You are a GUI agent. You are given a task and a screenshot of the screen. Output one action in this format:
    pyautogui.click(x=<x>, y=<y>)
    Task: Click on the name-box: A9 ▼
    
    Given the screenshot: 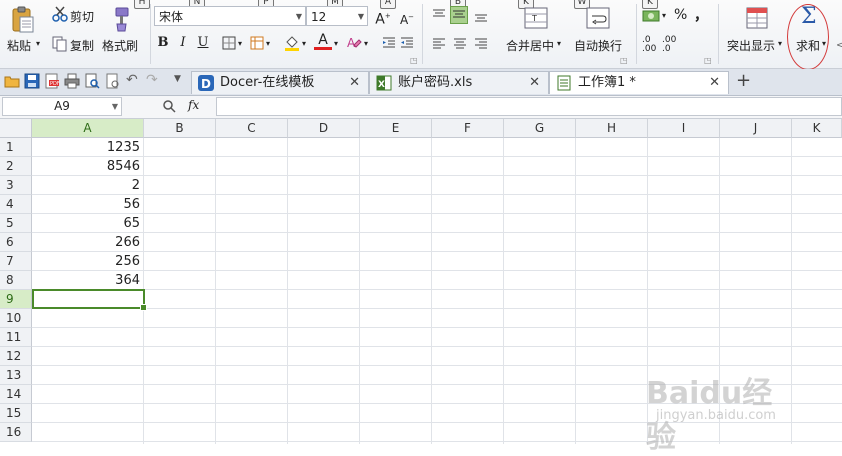 What is the action you would take?
    pyautogui.click(x=62, y=106)
    